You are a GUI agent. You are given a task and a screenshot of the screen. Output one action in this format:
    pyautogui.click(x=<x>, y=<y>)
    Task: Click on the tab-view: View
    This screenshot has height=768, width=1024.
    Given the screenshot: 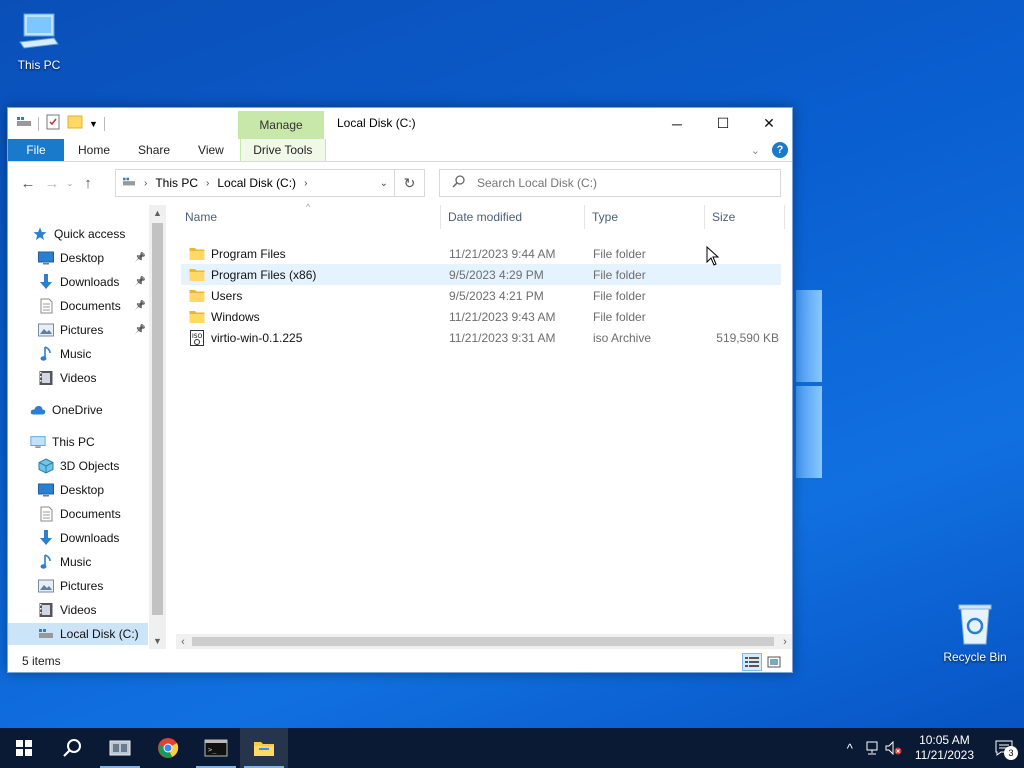 What is the action you would take?
    pyautogui.click(x=211, y=150)
    